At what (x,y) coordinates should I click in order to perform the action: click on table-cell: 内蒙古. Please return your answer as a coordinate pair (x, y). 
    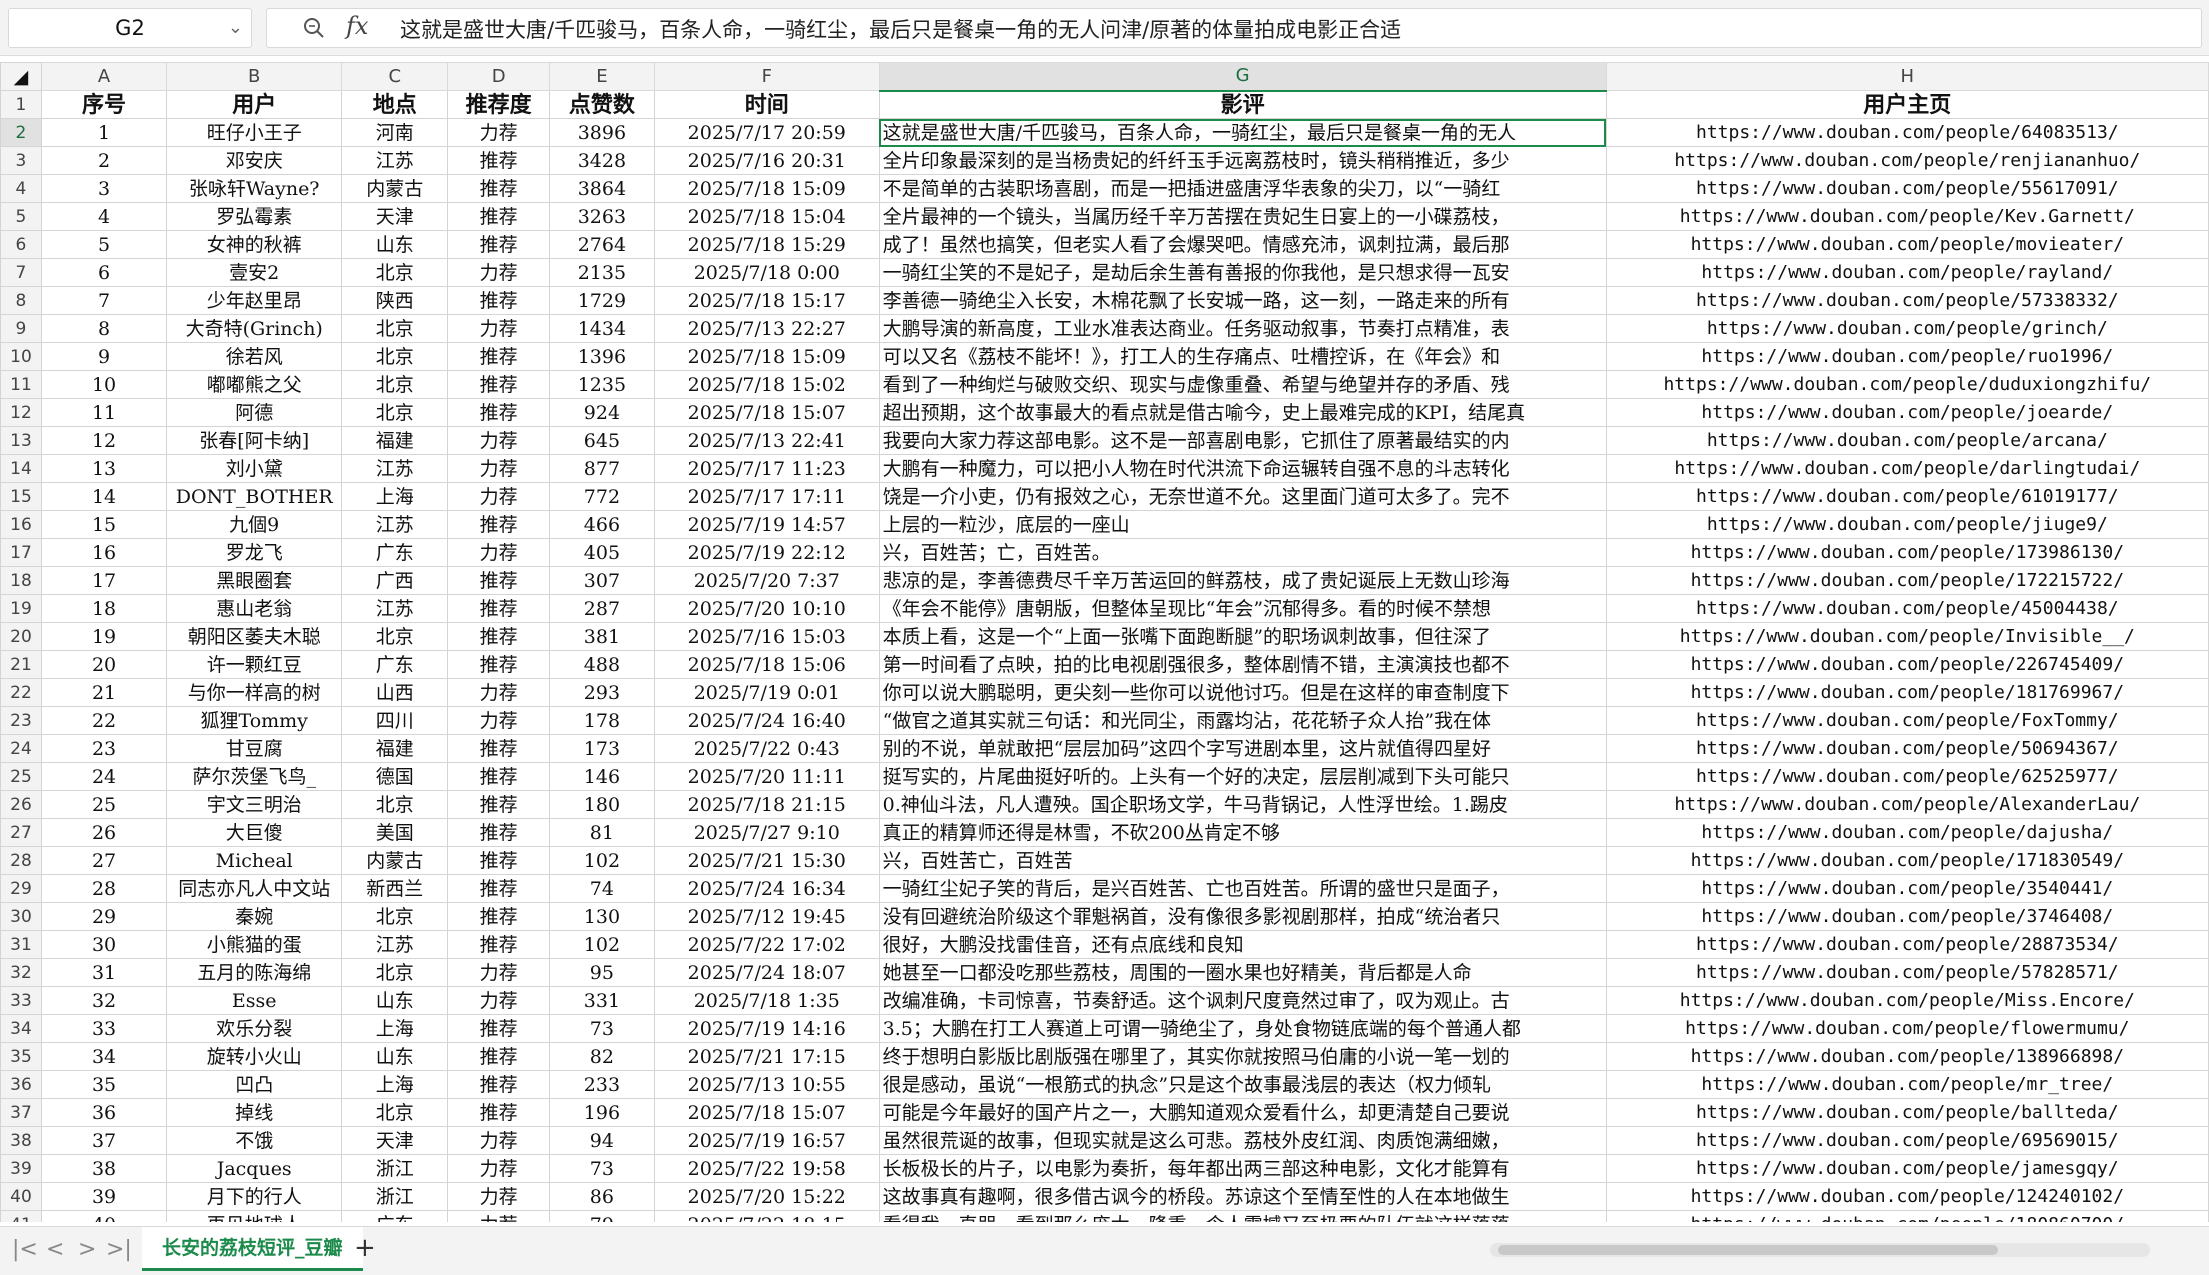
    Looking at the image, I should click on (395, 188).